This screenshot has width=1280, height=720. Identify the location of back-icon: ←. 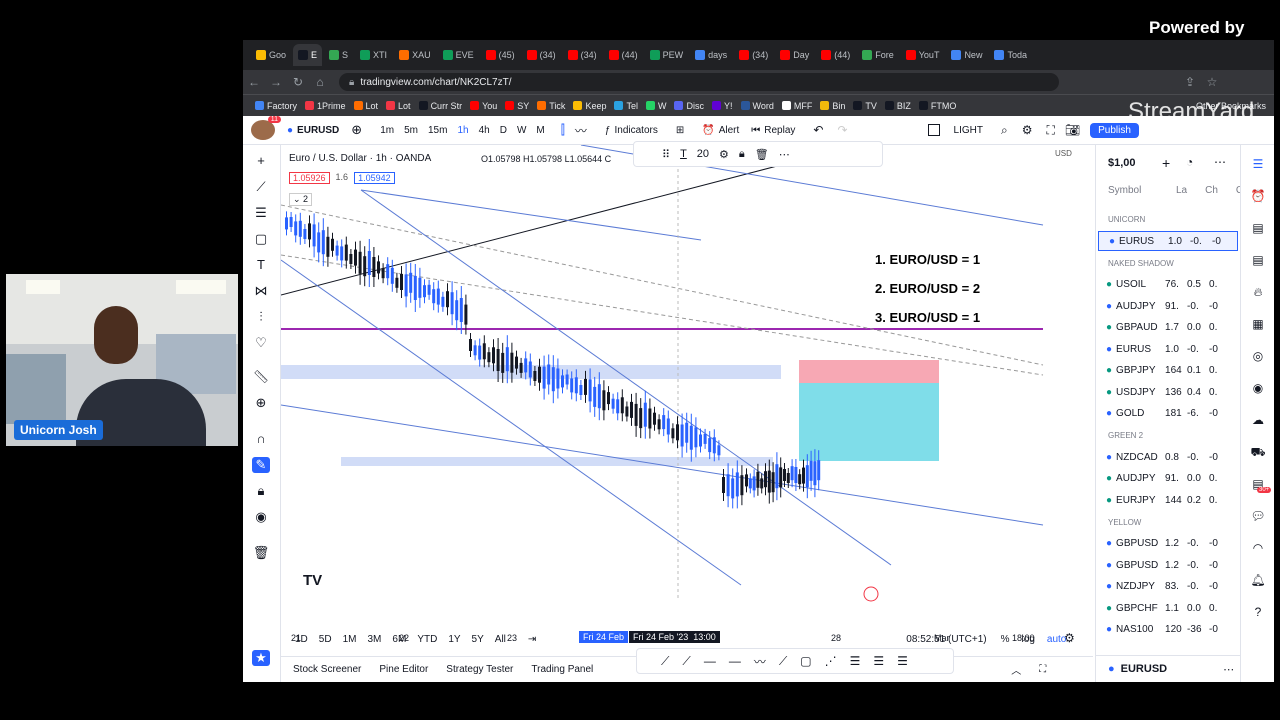
(254, 82).